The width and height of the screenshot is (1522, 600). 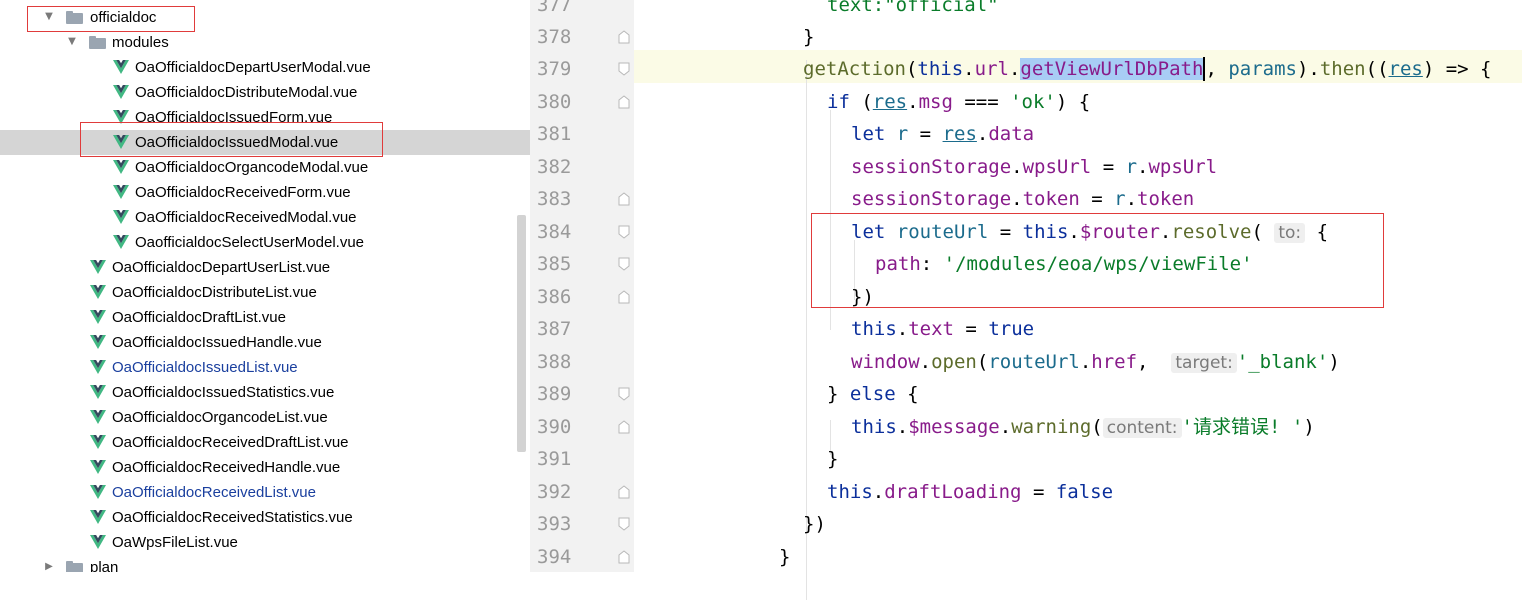 I want to click on tree-file: OaWpsFileList.vue, so click(x=265, y=542).